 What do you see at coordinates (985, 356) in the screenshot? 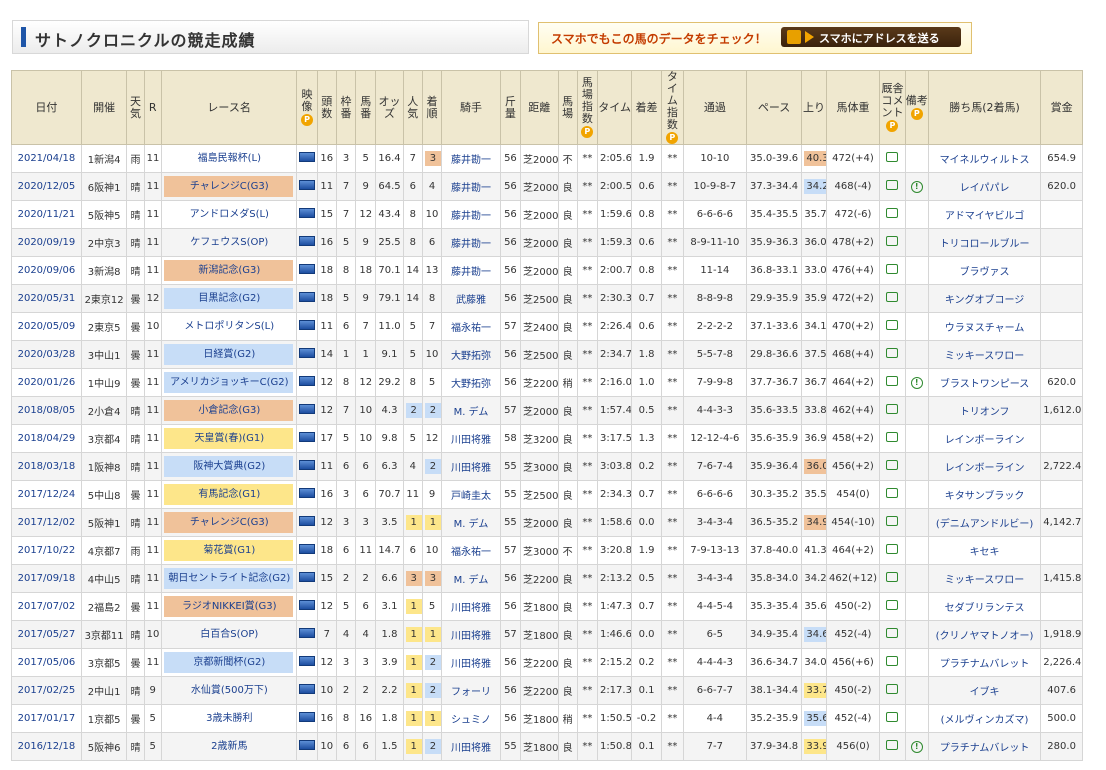
I see `winner-link-value: ミッキースワロー` at bounding box center [985, 356].